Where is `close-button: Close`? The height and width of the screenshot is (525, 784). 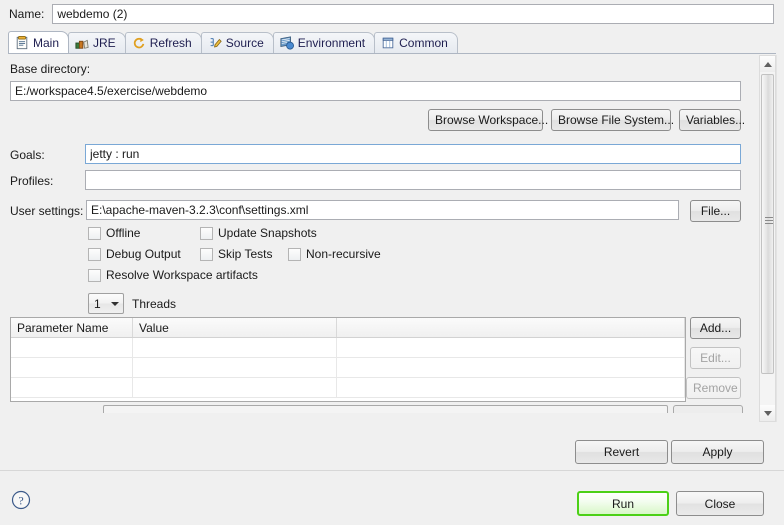 close-button: Close is located at coordinates (720, 503).